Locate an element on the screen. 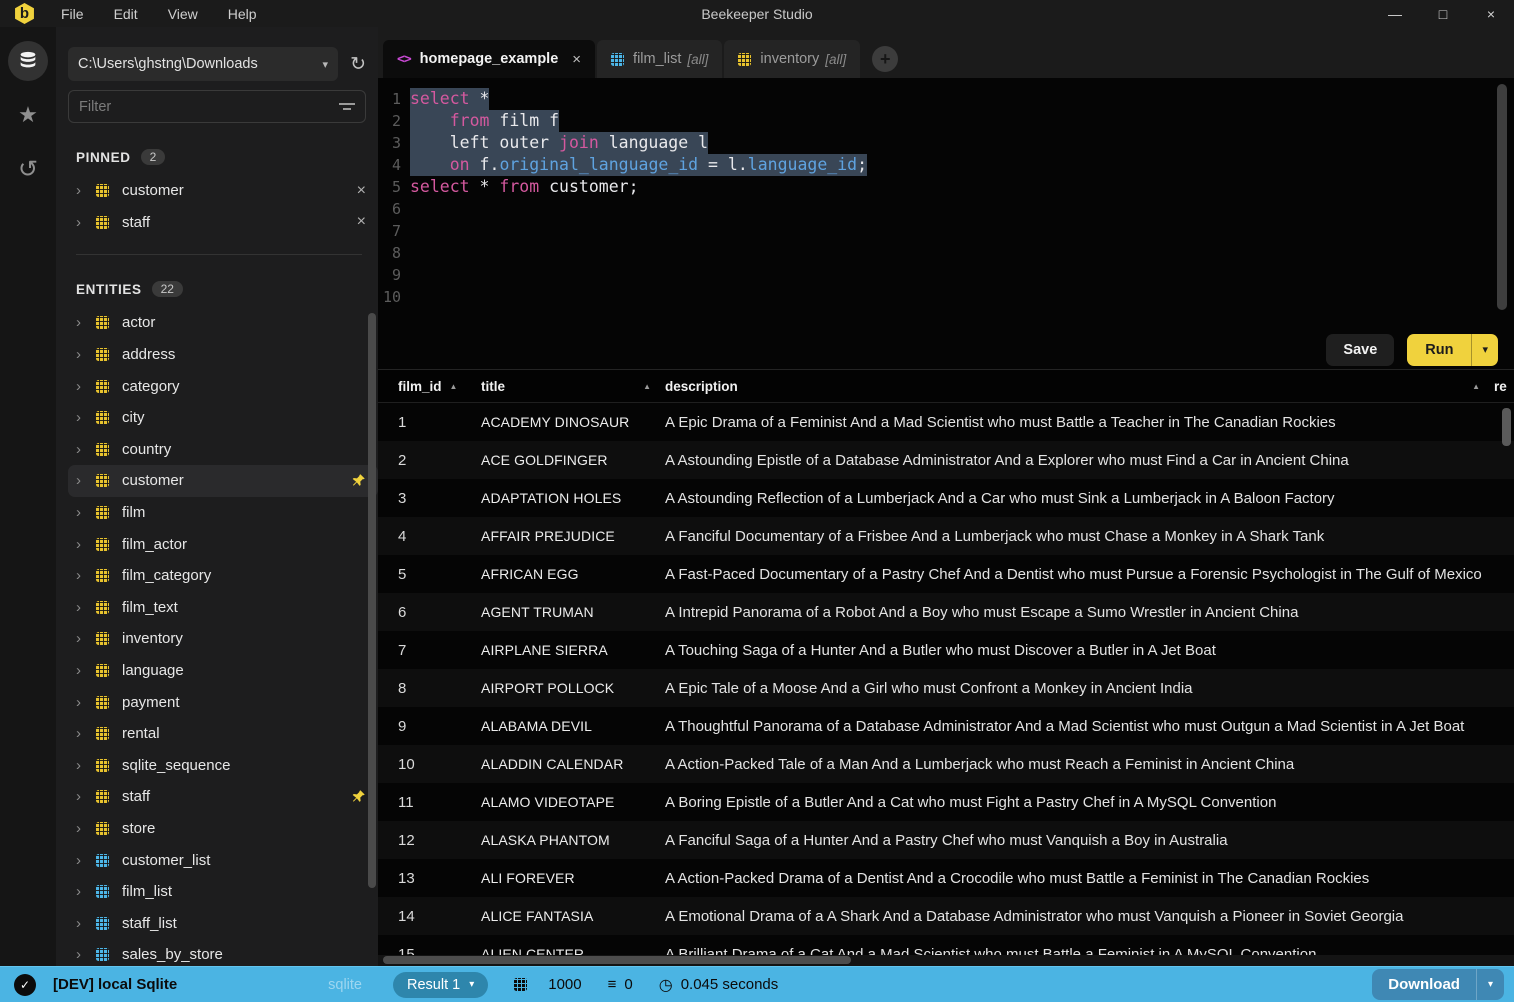 This screenshot has height=1002, width=1514. entity-item-film_list: › film_list is located at coordinates (223, 892).